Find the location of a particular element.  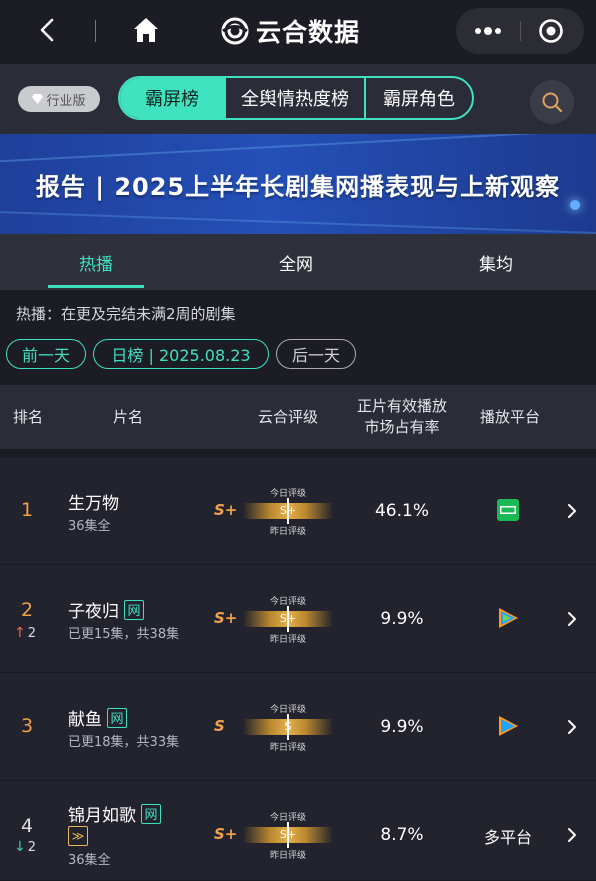

rank-number: 1 is located at coordinates (27, 510).